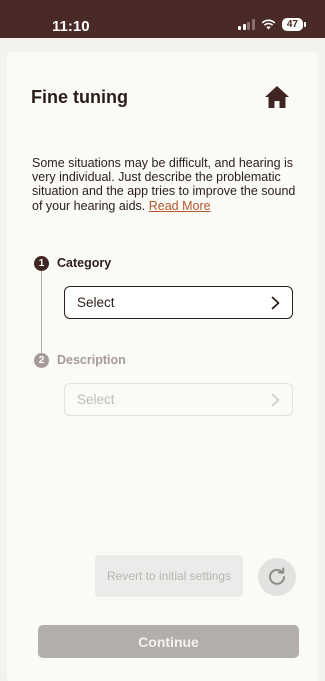 Image resolution: width=325 pixels, height=681 pixels. I want to click on read-more-link: Read More, so click(180, 206).